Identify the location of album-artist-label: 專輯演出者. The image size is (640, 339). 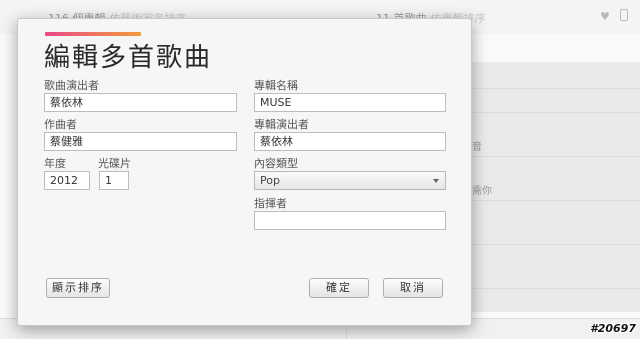
(281, 124).